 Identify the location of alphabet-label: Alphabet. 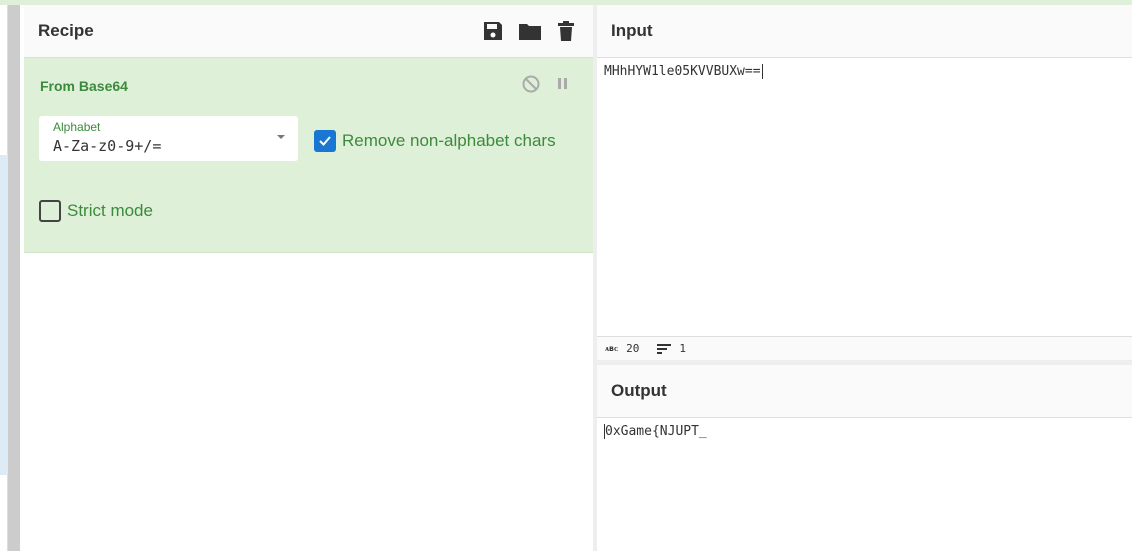
(77, 127).